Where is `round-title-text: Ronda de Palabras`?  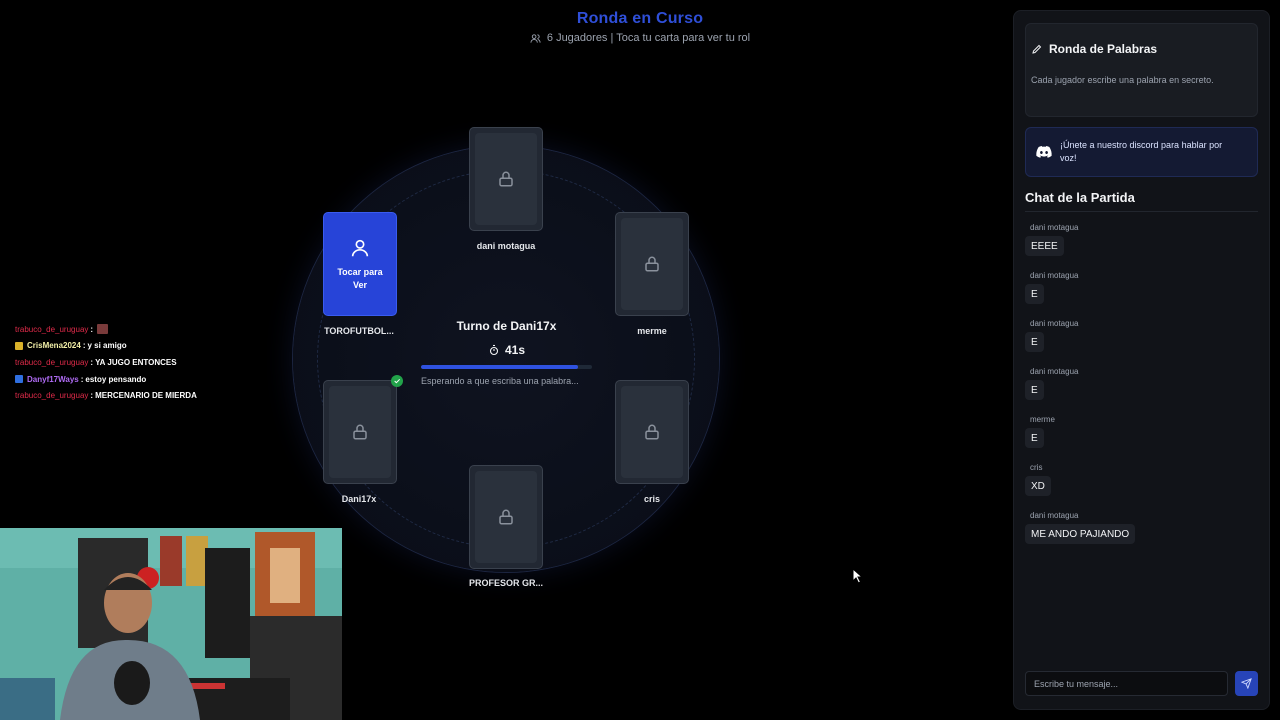
round-title-text: Ronda de Palabras is located at coordinates (1103, 49).